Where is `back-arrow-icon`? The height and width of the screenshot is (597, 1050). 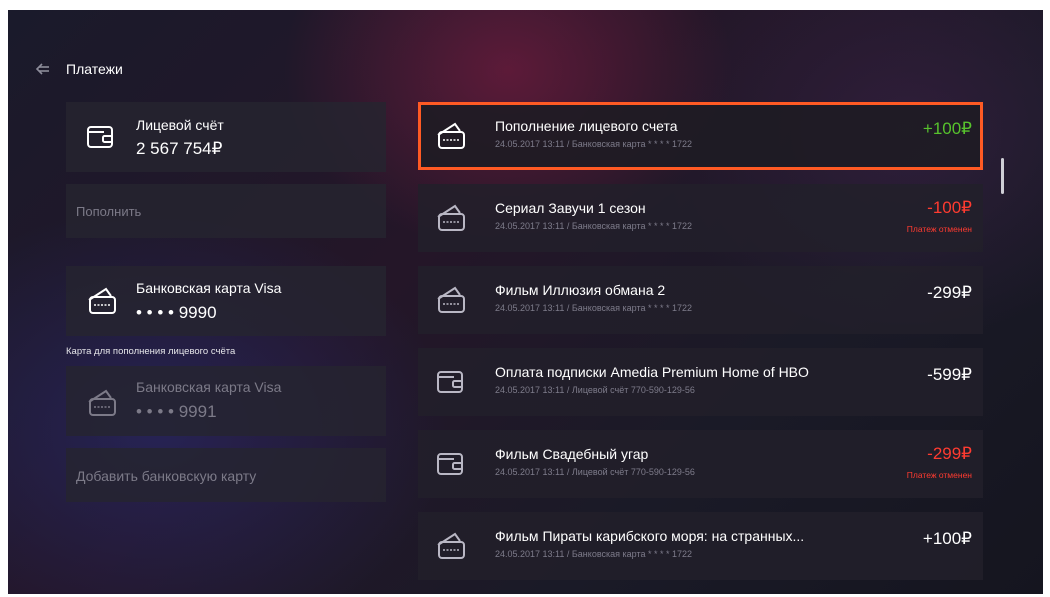 back-arrow-icon is located at coordinates (43, 69).